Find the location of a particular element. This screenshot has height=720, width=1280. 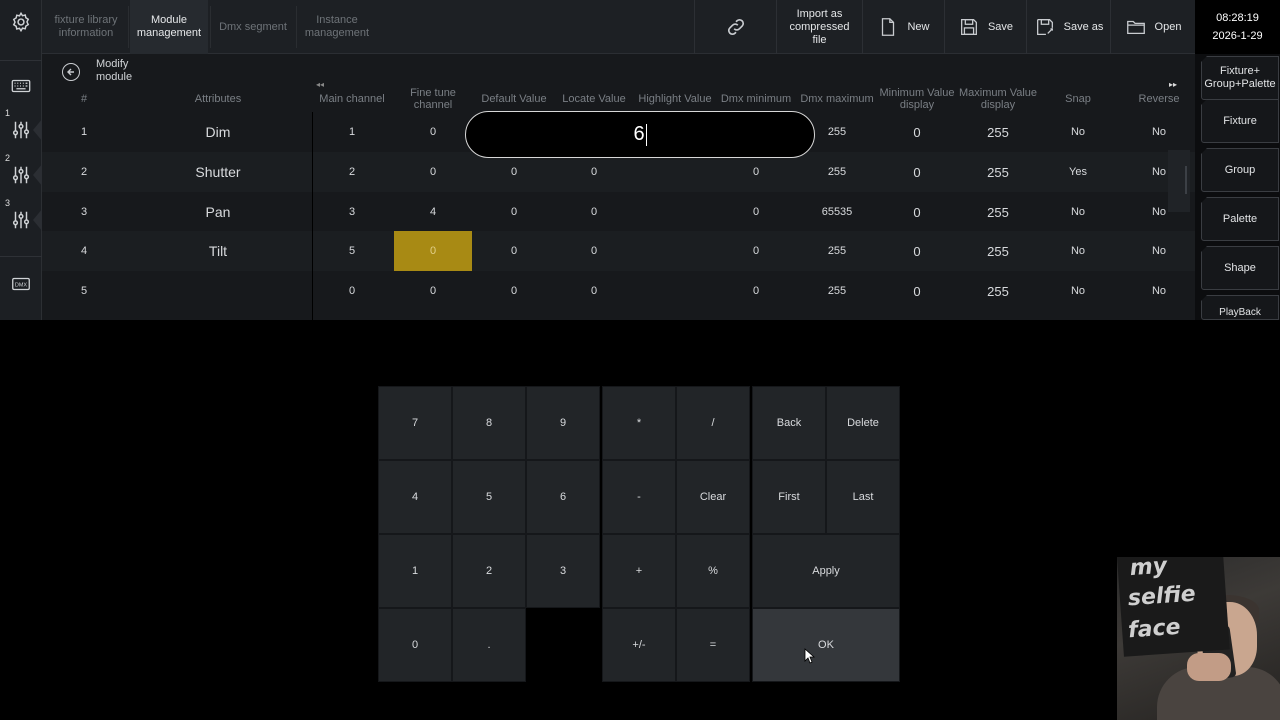

key-clear: Clear is located at coordinates (713, 497).